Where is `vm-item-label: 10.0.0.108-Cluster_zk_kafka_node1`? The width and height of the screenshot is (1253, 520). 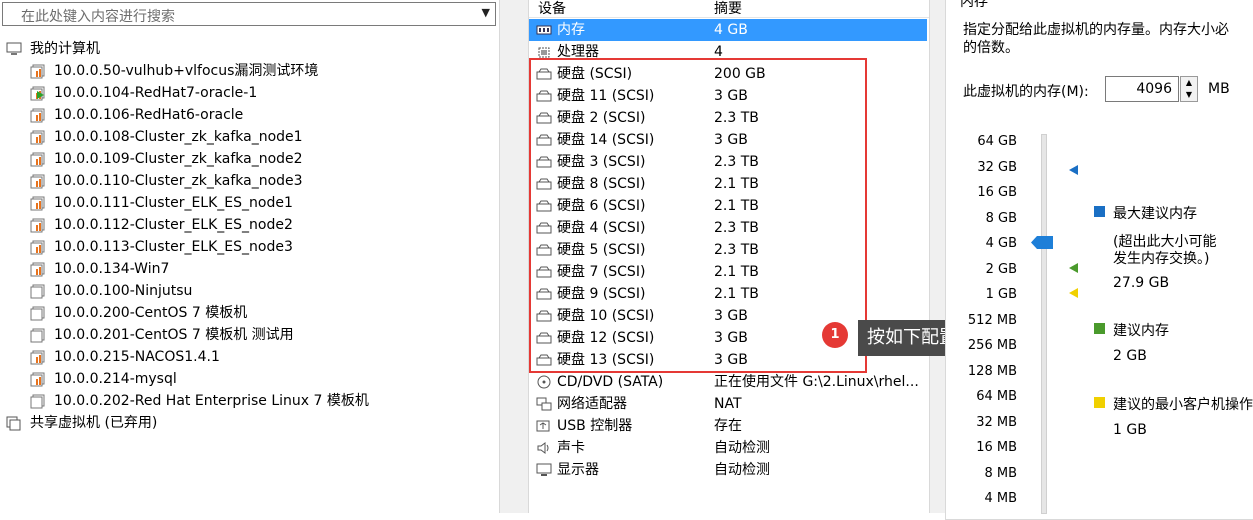
vm-item-label: 10.0.0.108-Cluster_zk_kafka_node1 is located at coordinates (178, 137).